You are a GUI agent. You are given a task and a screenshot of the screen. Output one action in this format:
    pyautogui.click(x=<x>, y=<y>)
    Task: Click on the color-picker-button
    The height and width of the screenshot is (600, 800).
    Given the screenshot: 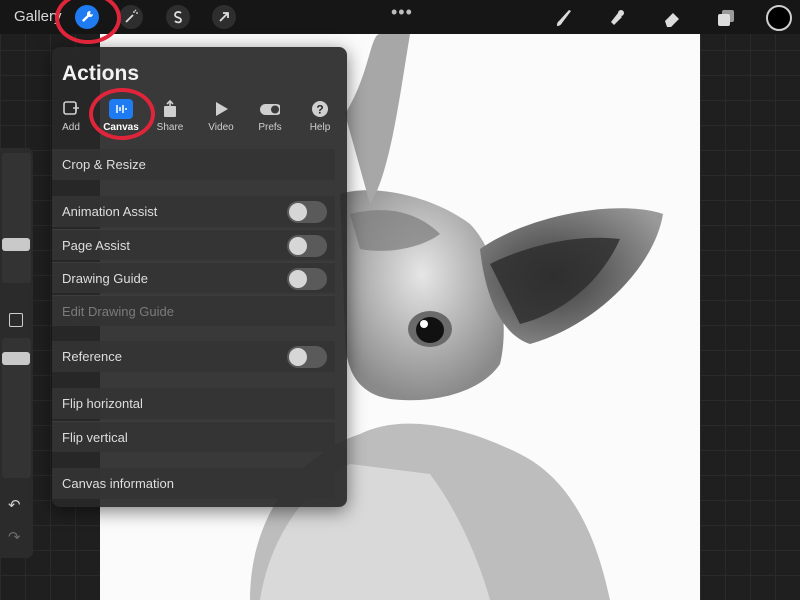 What is the action you would take?
    pyautogui.click(x=779, y=18)
    